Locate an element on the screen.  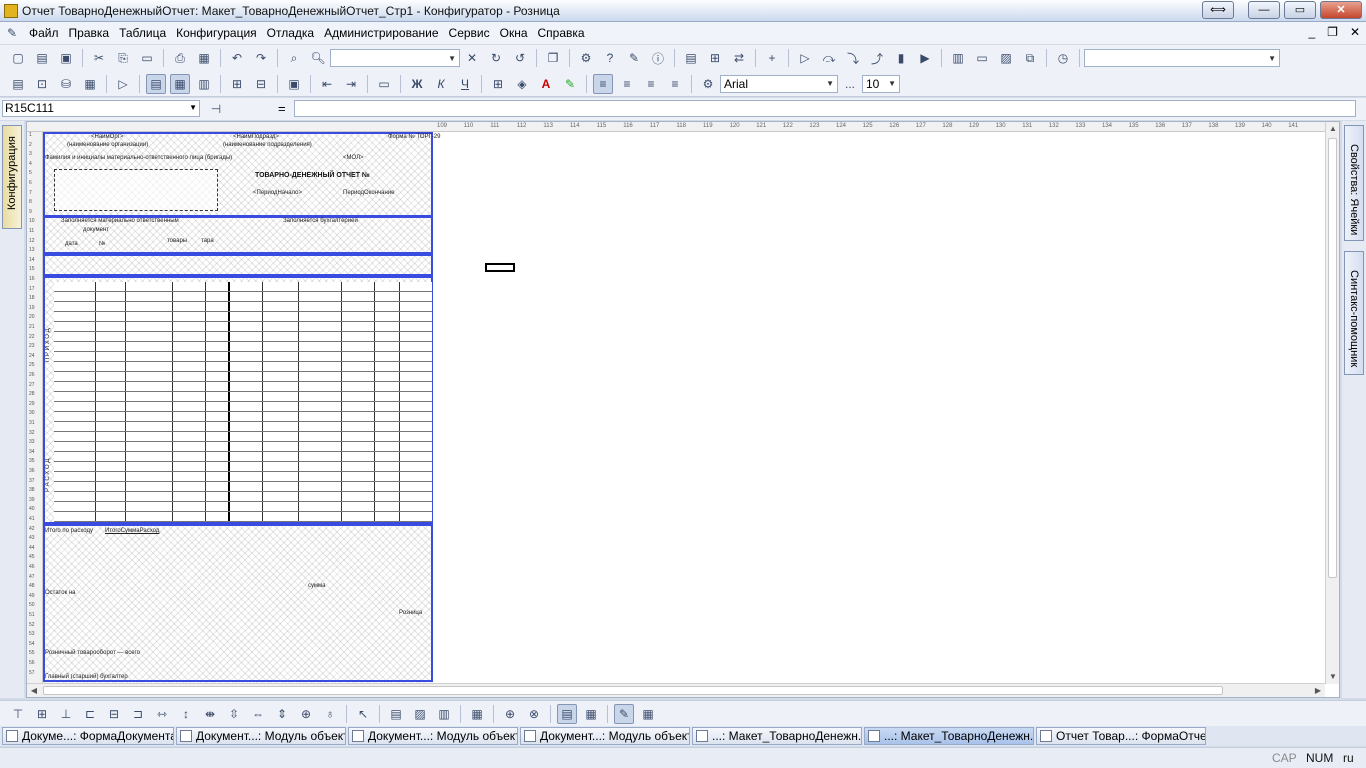
image-icon: ▨ is located at coordinates (1006, 58).